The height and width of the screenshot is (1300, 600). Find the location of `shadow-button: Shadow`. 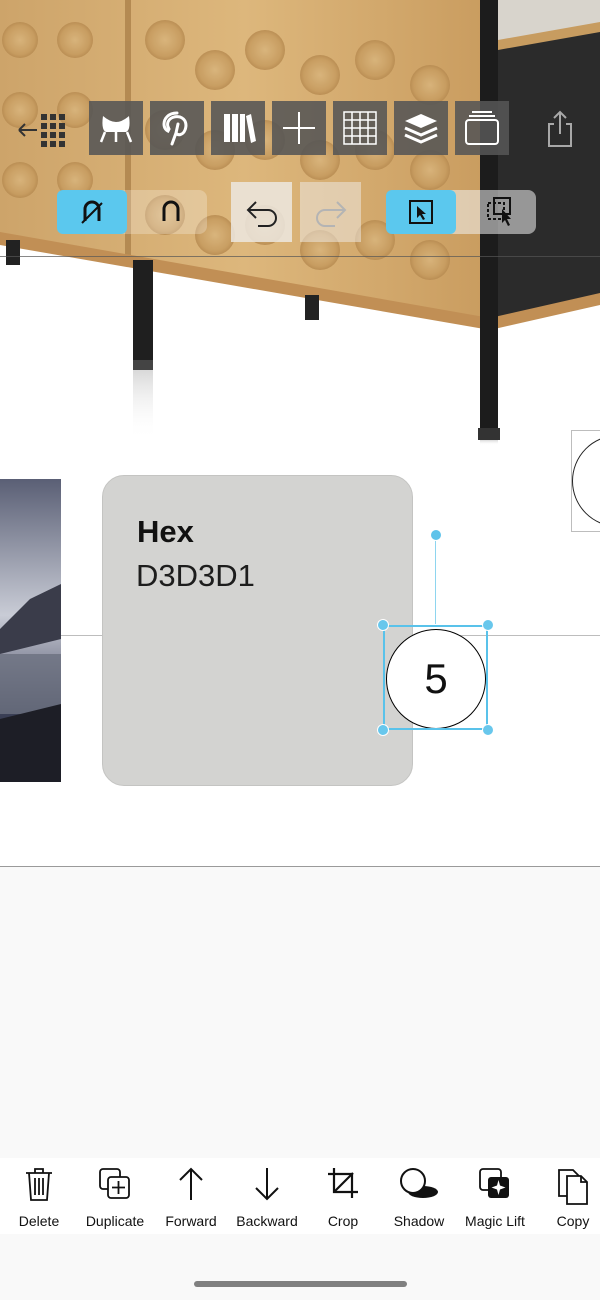

shadow-button: Shadow is located at coordinates (419, 1196).